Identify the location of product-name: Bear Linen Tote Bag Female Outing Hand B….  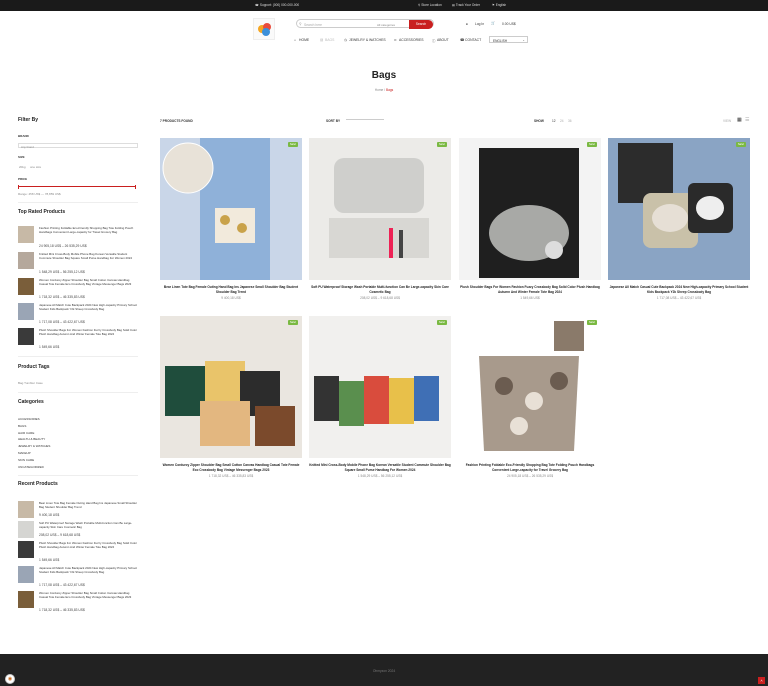
(88, 505).